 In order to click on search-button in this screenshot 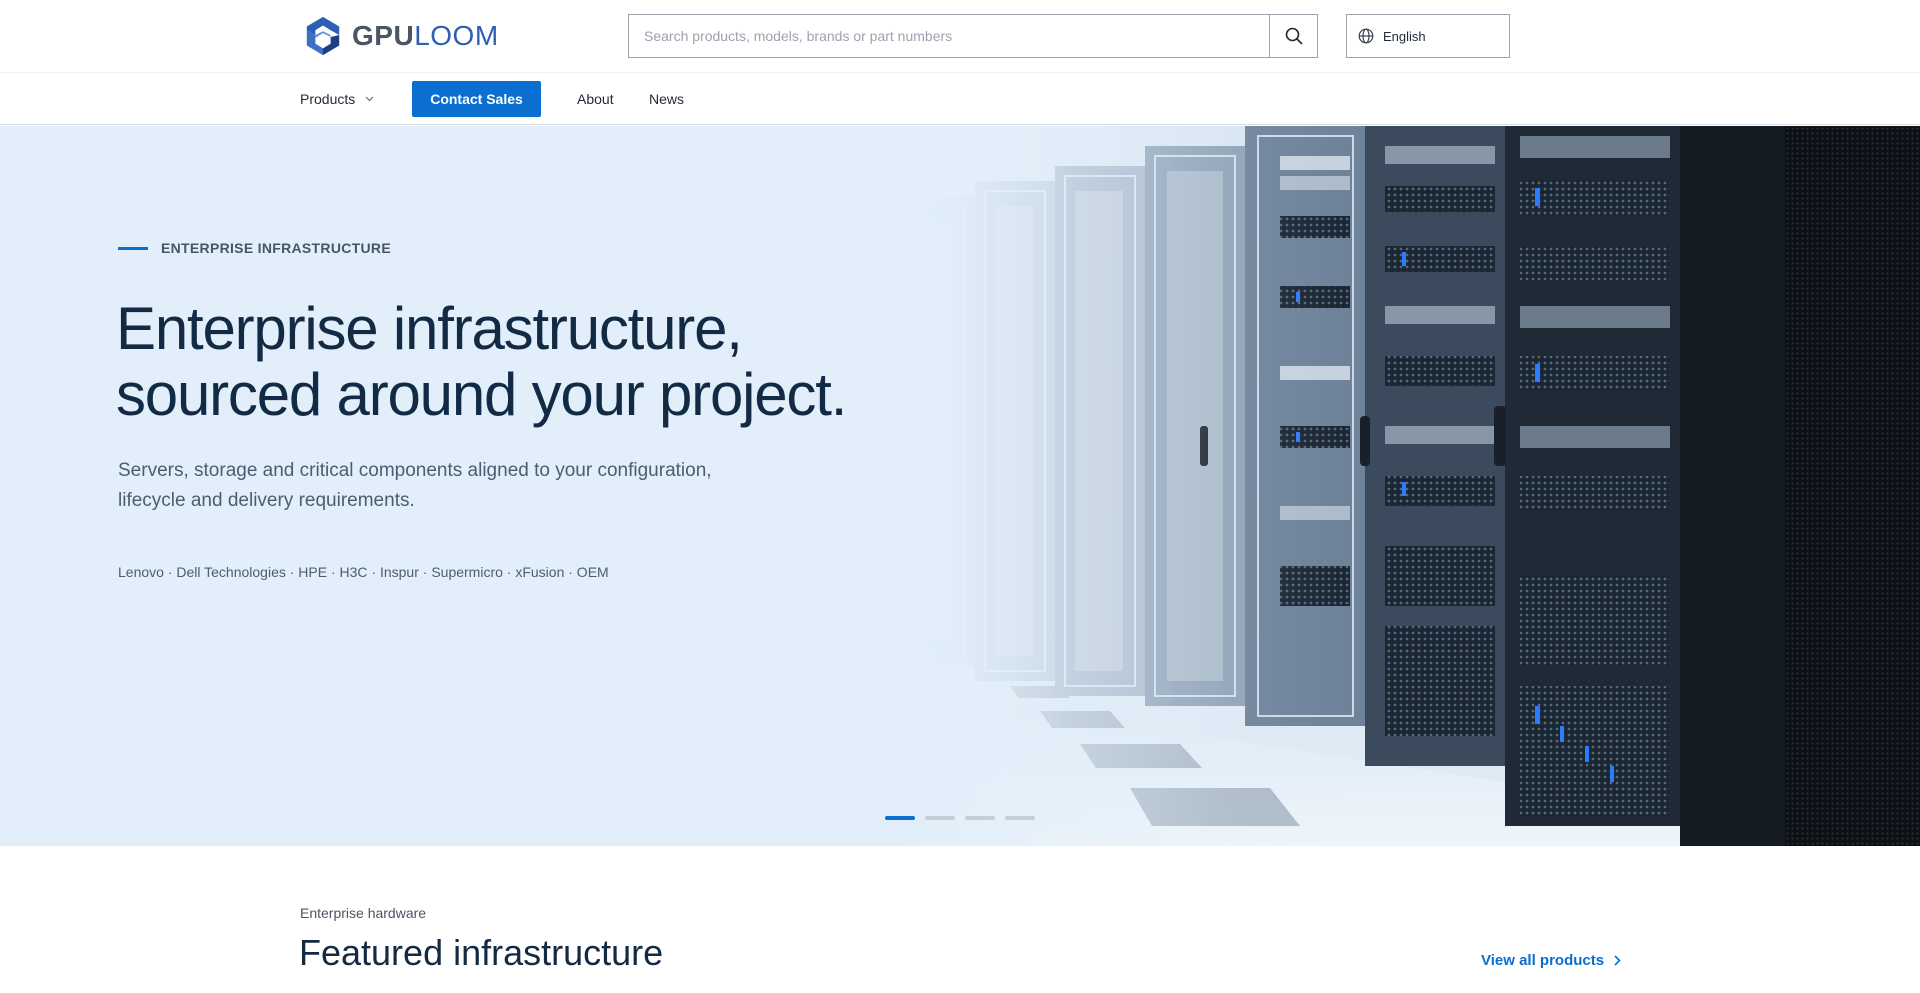, I will do `click(1293, 36)`.